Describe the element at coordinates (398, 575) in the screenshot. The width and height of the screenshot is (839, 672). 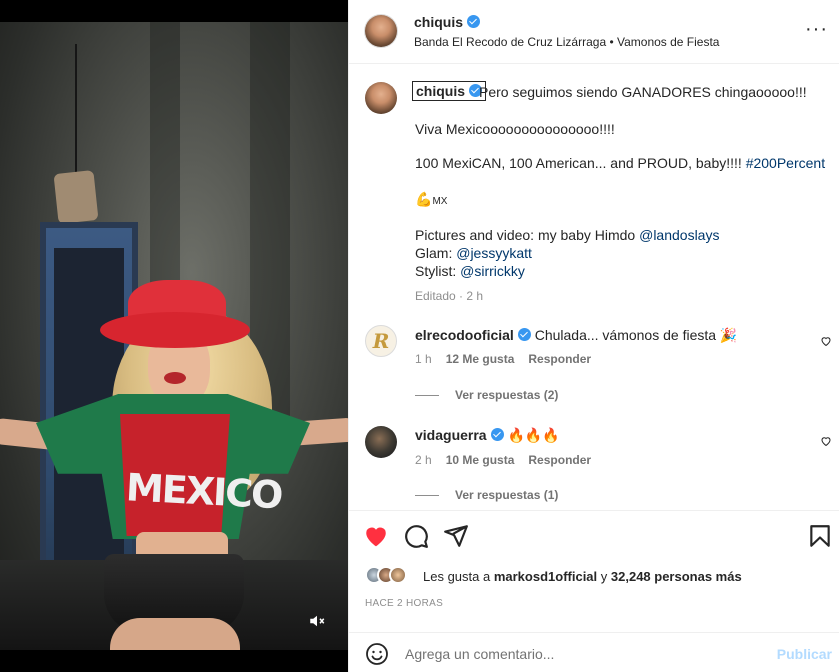
I see `liker-avatar` at that location.